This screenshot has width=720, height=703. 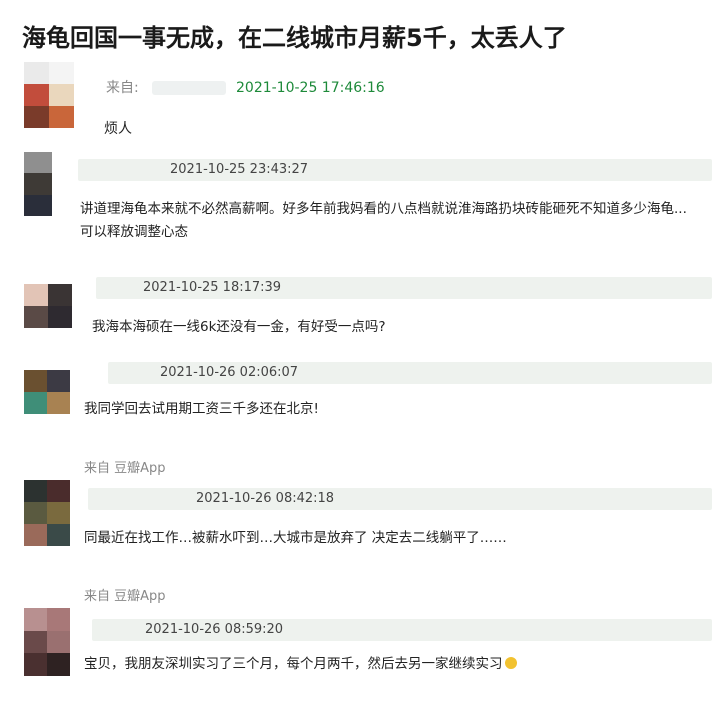 What do you see at coordinates (212, 287) in the screenshot?
I see `timestamp: 2021-10-25 18:17:39` at bounding box center [212, 287].